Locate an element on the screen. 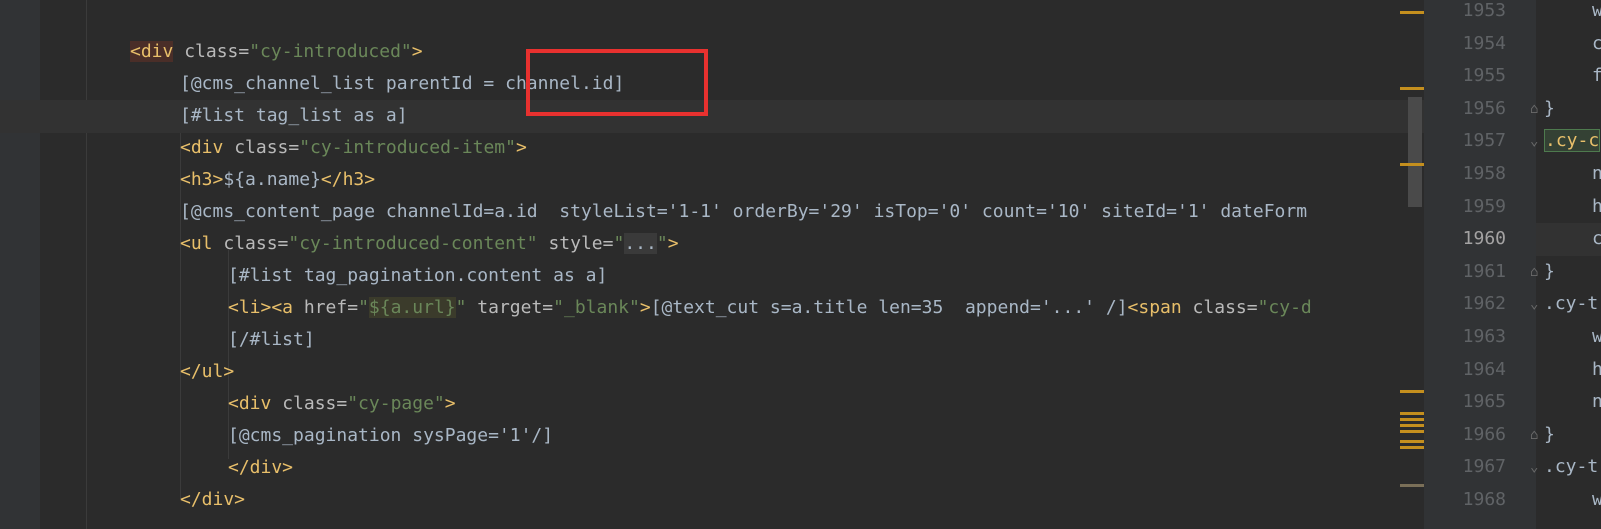 The width and height of the screenshot is (1601, 529). code-token: </ul> is located at coordinates (207, 371).